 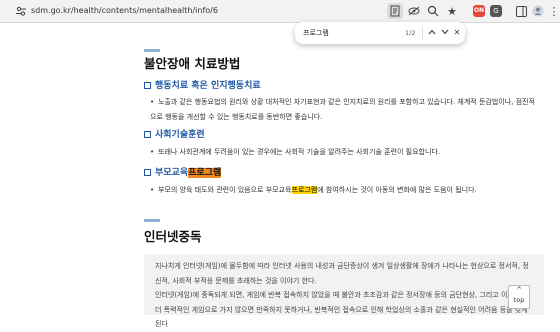 What do you see at coordinates (380, 33) in the screenshot?
I see `find-in-page-bar: 프로그램 1/2 ✕` at bounding box center [380, 33].